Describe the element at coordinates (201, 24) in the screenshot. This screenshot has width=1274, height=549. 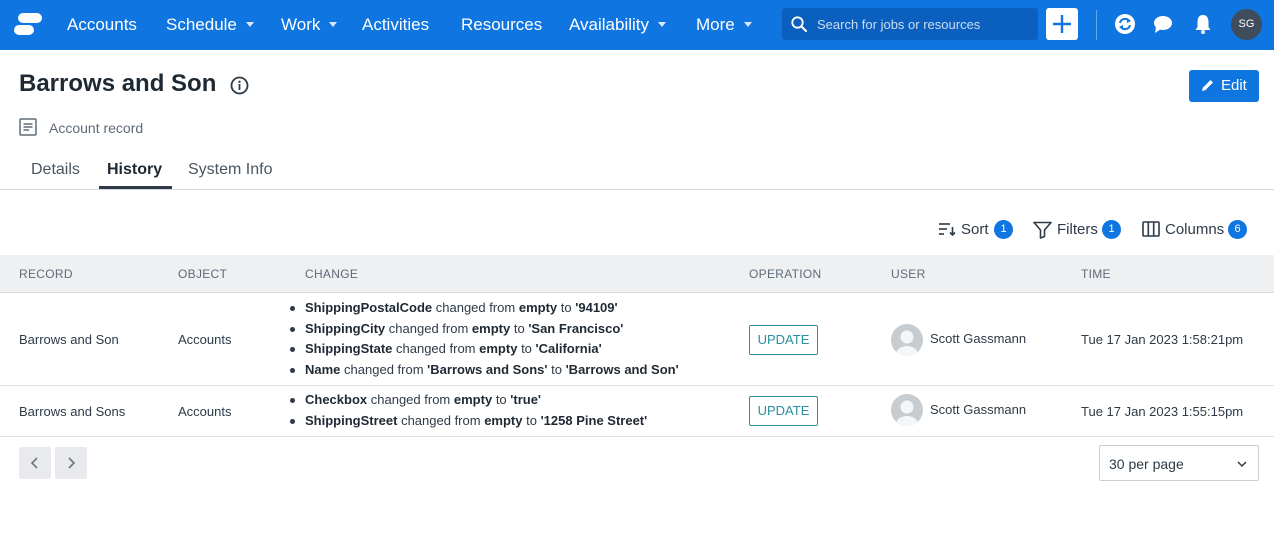
I see `nav-schedule-label: Schedule` at that location.